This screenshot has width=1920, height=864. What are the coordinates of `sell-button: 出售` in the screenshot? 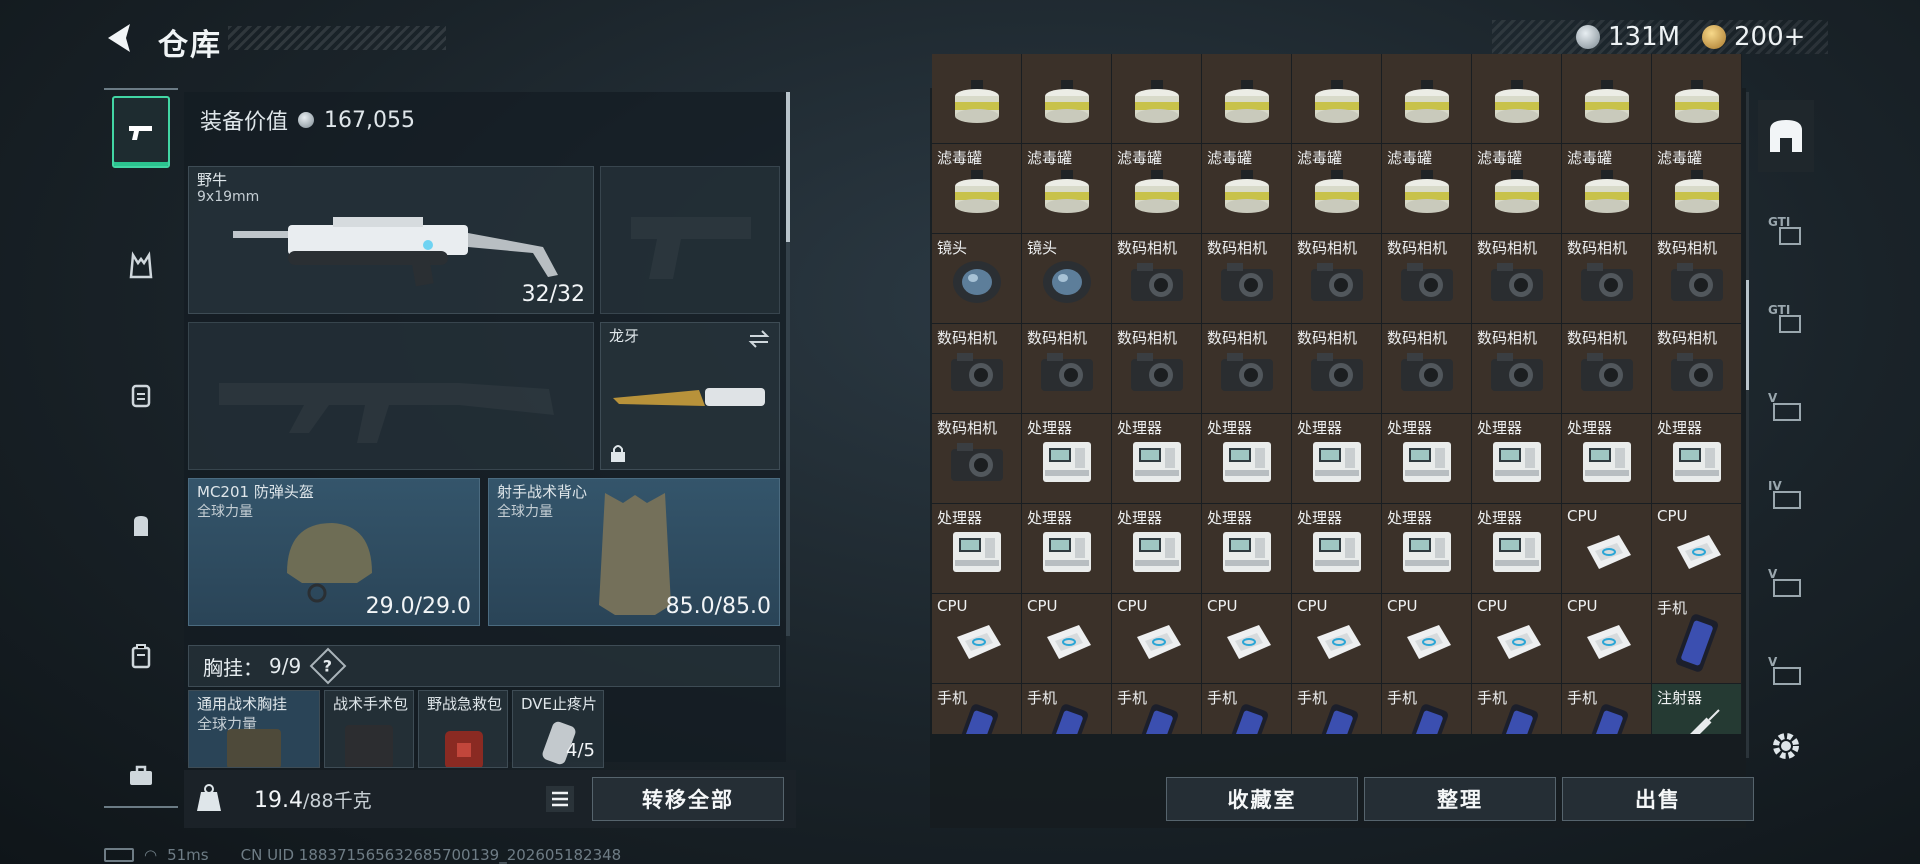 It's located at (1658, 799).